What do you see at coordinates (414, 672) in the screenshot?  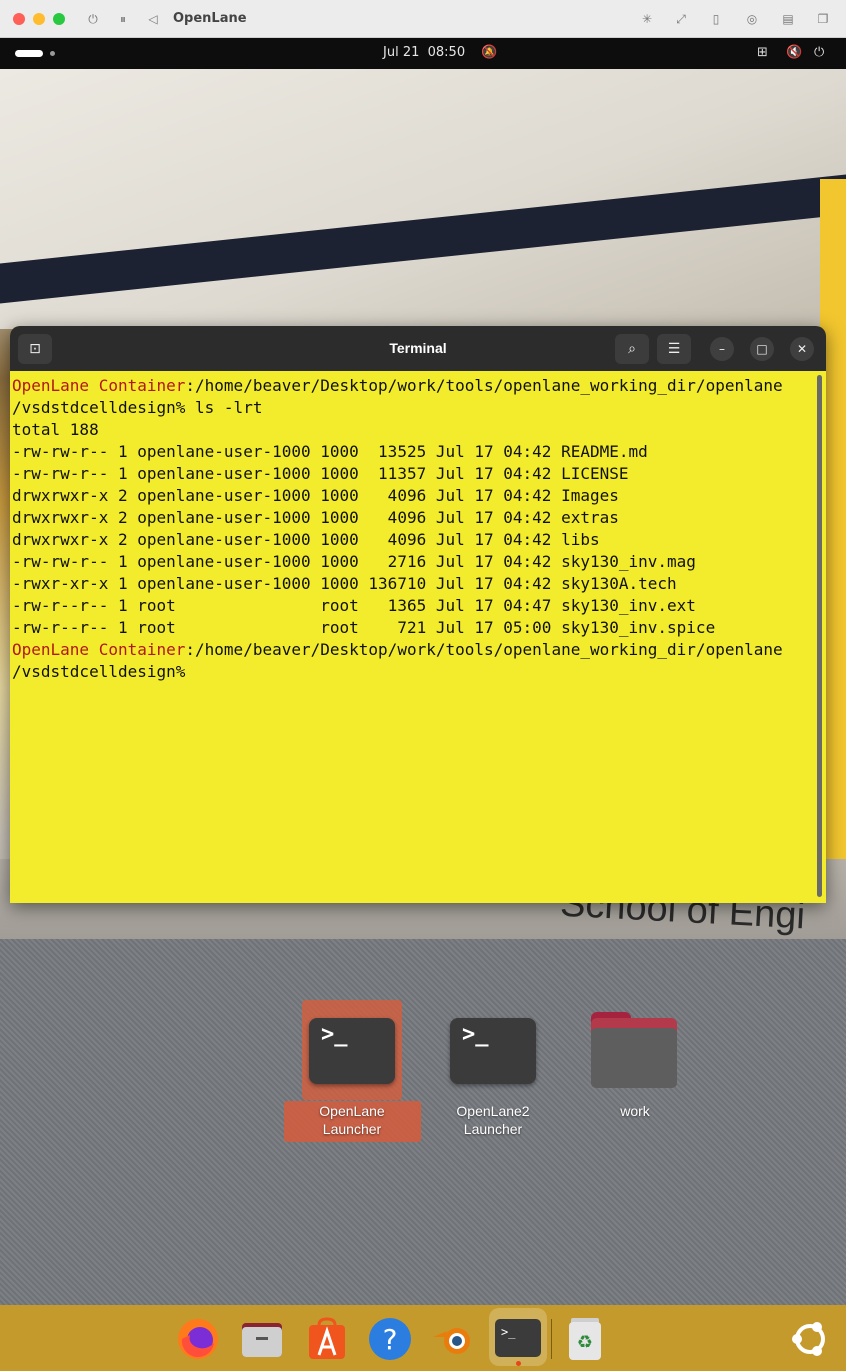 I see `terminal-line: /vsdstdcelldesign%` at bounding box center [414, 672].